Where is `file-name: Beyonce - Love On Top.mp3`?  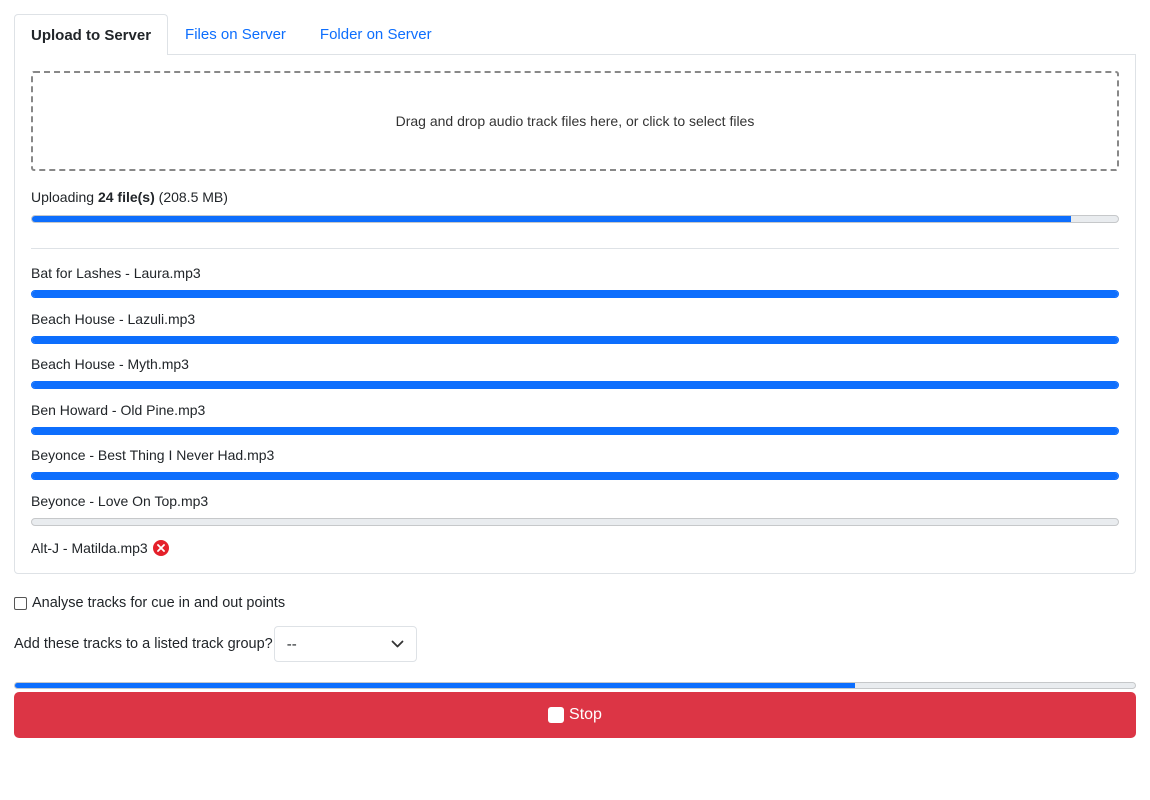 file-name: Beyonce - Love On Top.mp3 is located at coordinates (120, 500).